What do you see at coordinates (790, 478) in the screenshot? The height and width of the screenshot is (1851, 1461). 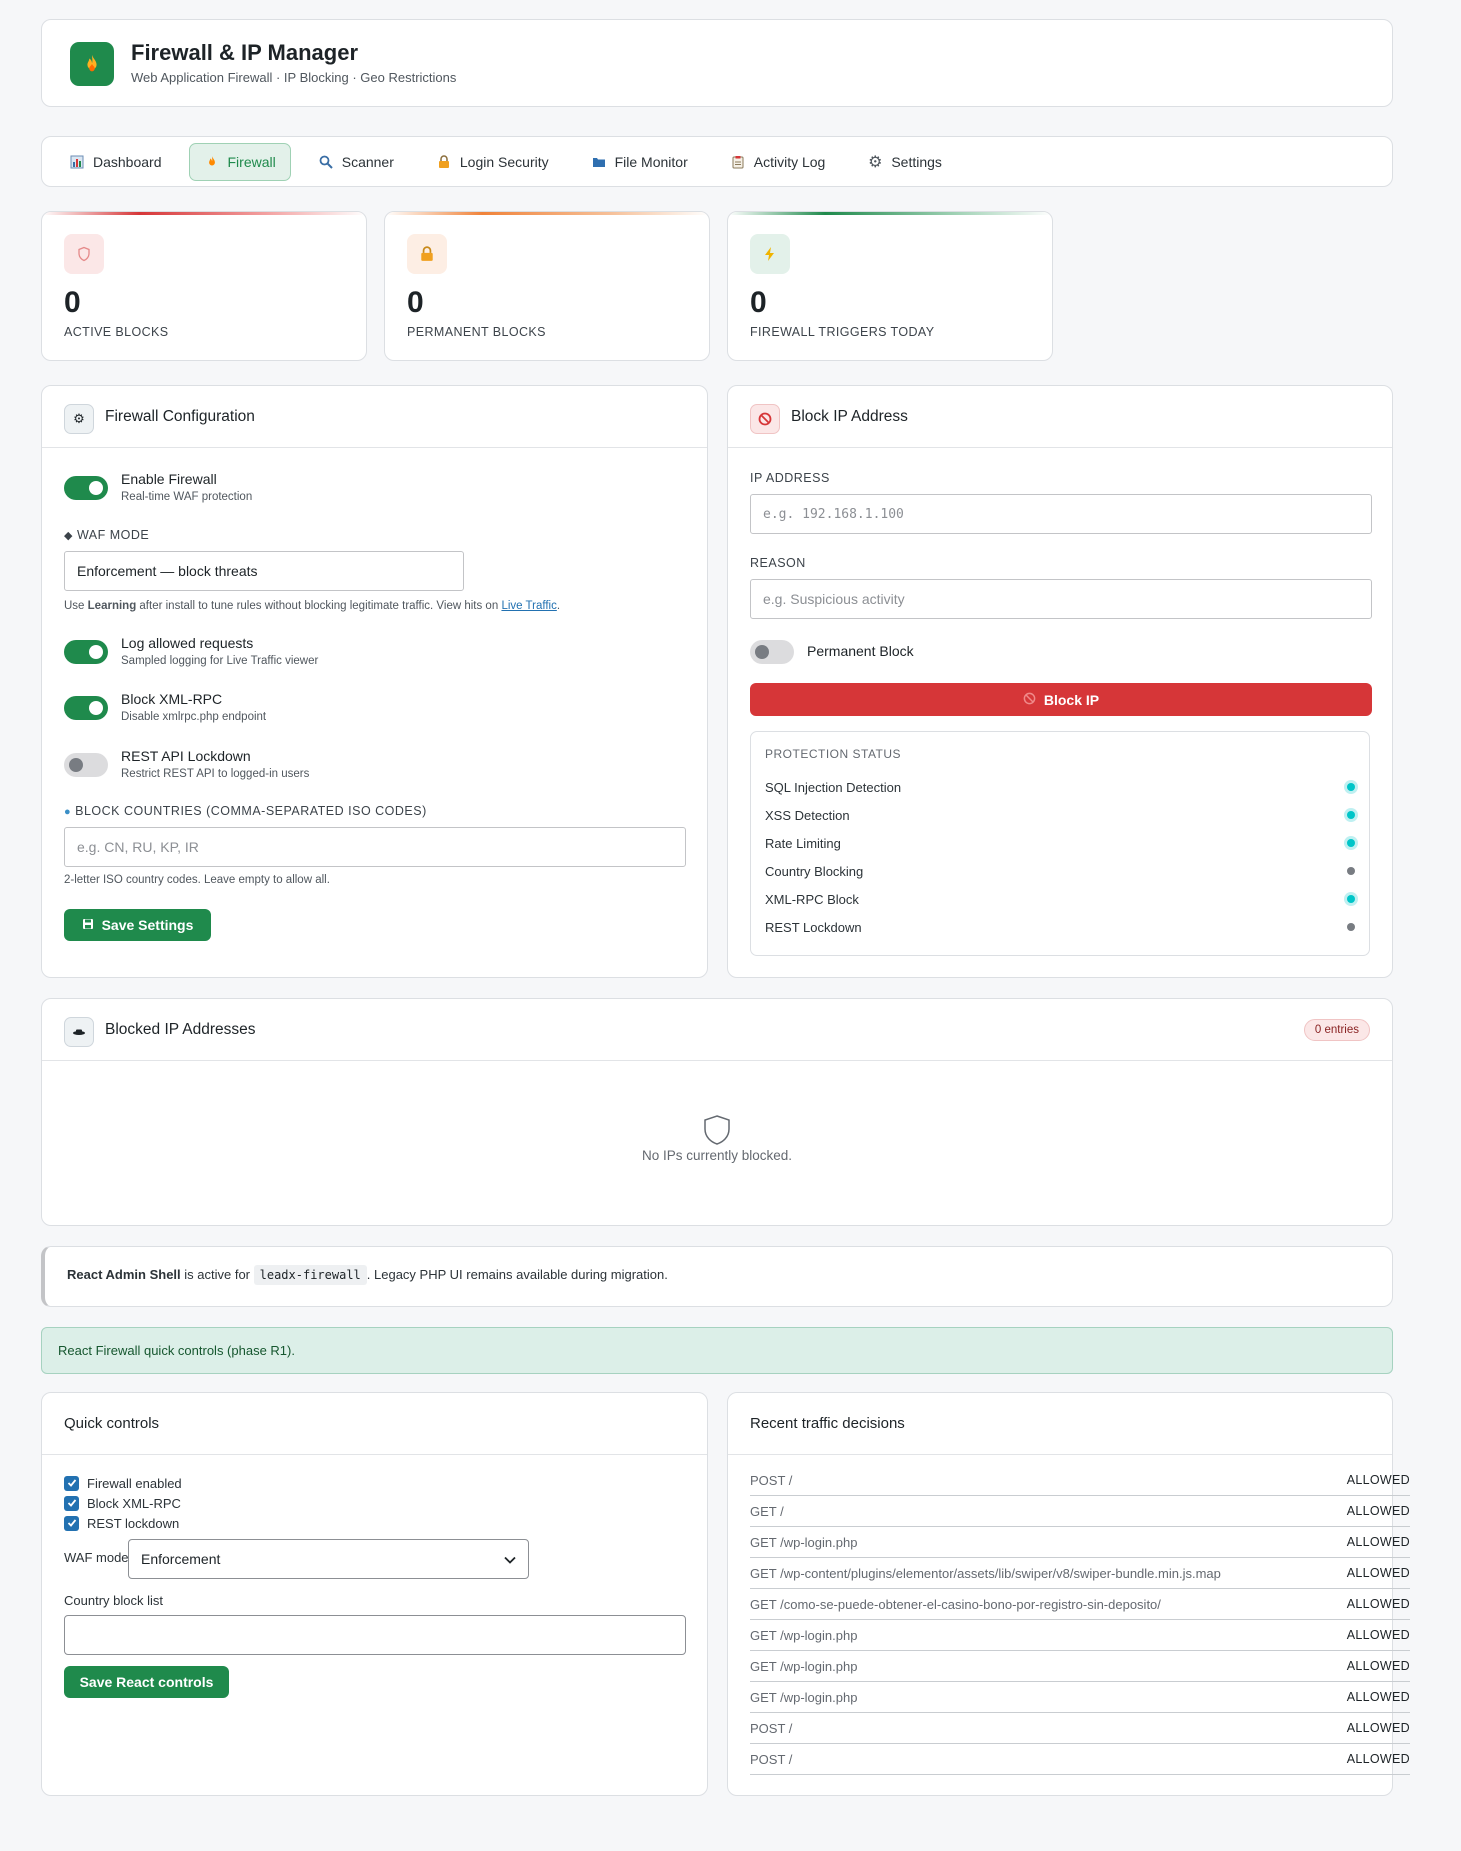 I see `ip-address-label: IP ADDRESS` at bounding box center [790, 478].